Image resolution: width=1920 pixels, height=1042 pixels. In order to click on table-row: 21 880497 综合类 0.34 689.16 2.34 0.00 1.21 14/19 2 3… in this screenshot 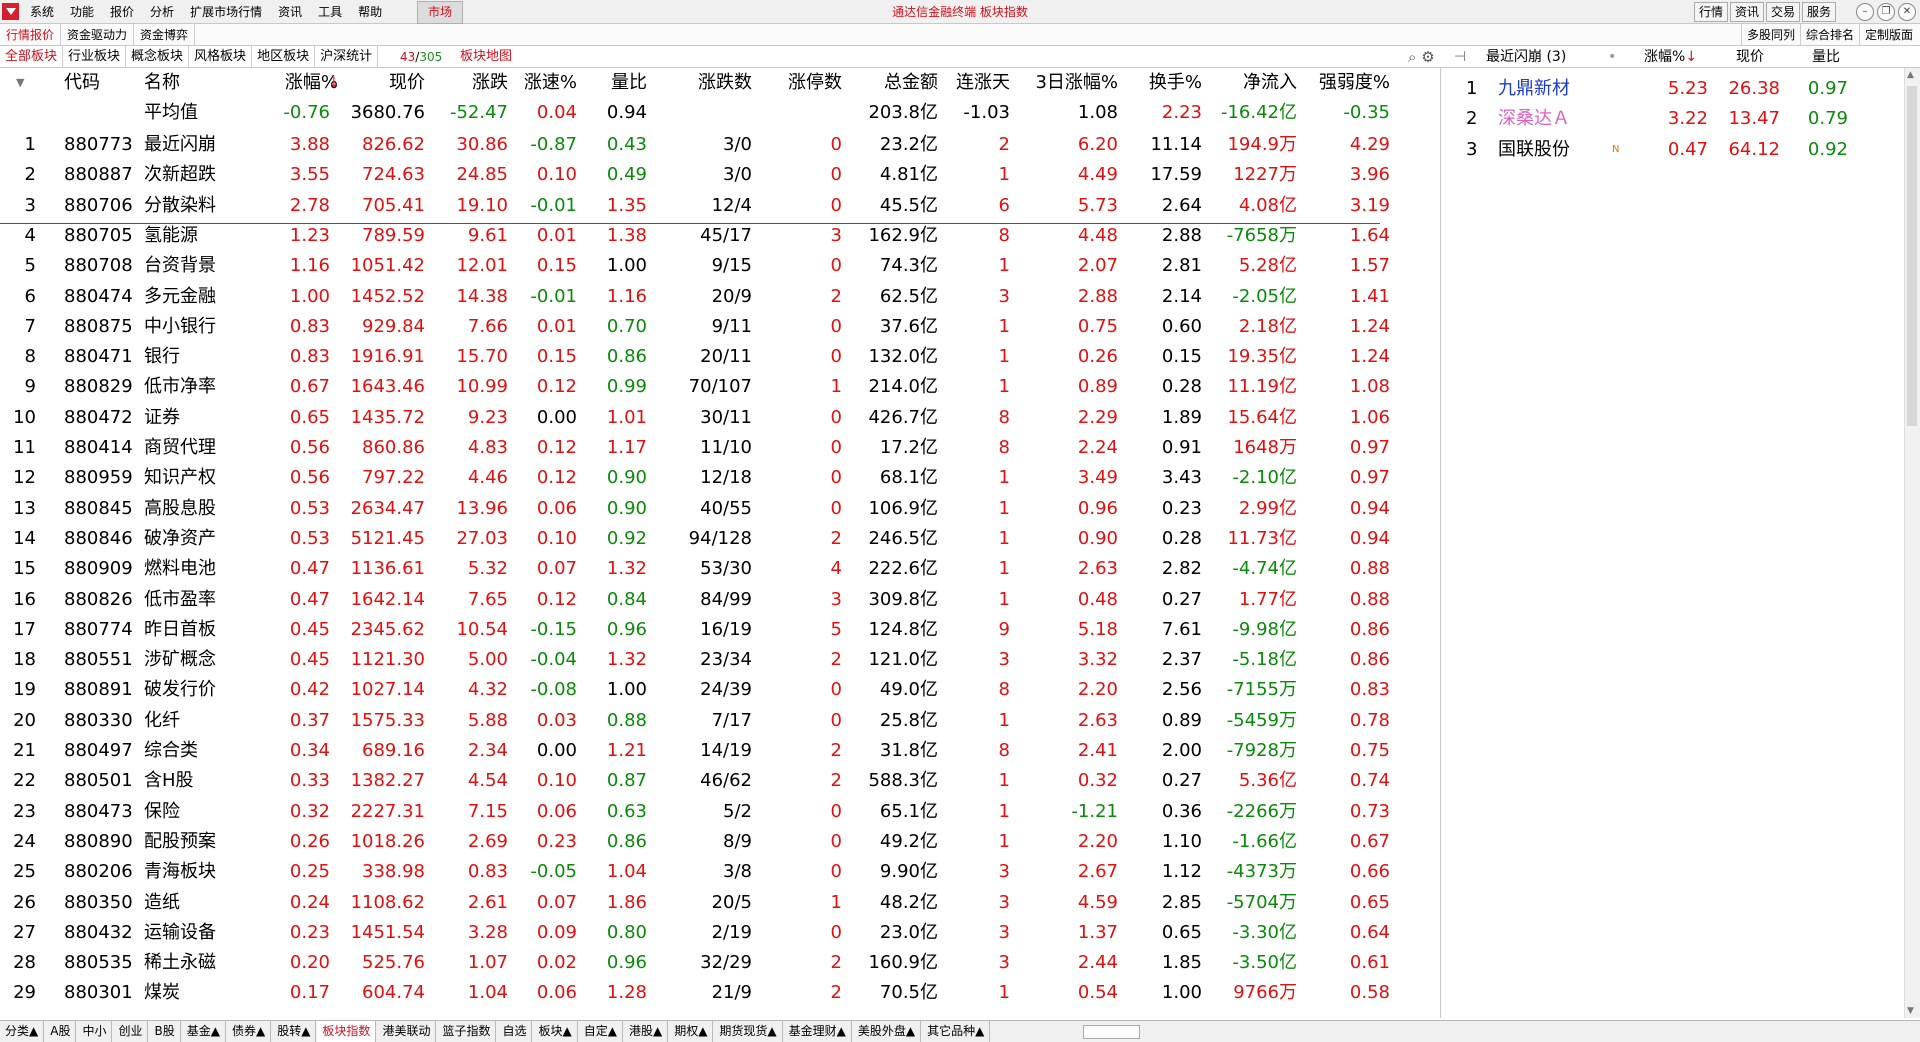, I will do `click(697, 751)`.